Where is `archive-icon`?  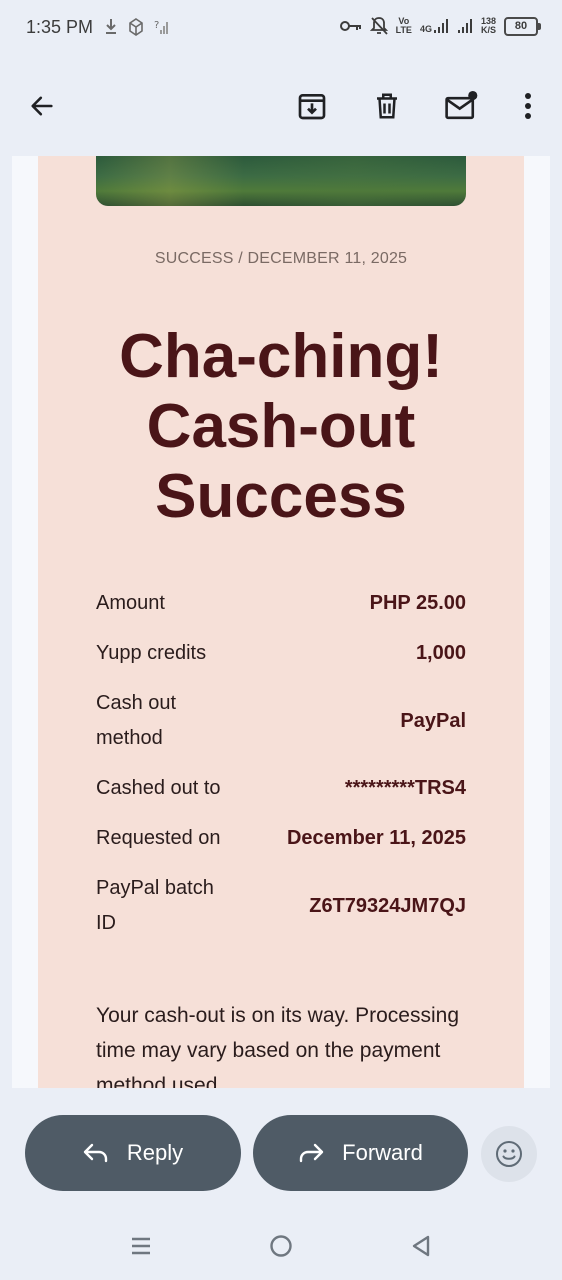
archive-icon is located at coordinates (312, 106).